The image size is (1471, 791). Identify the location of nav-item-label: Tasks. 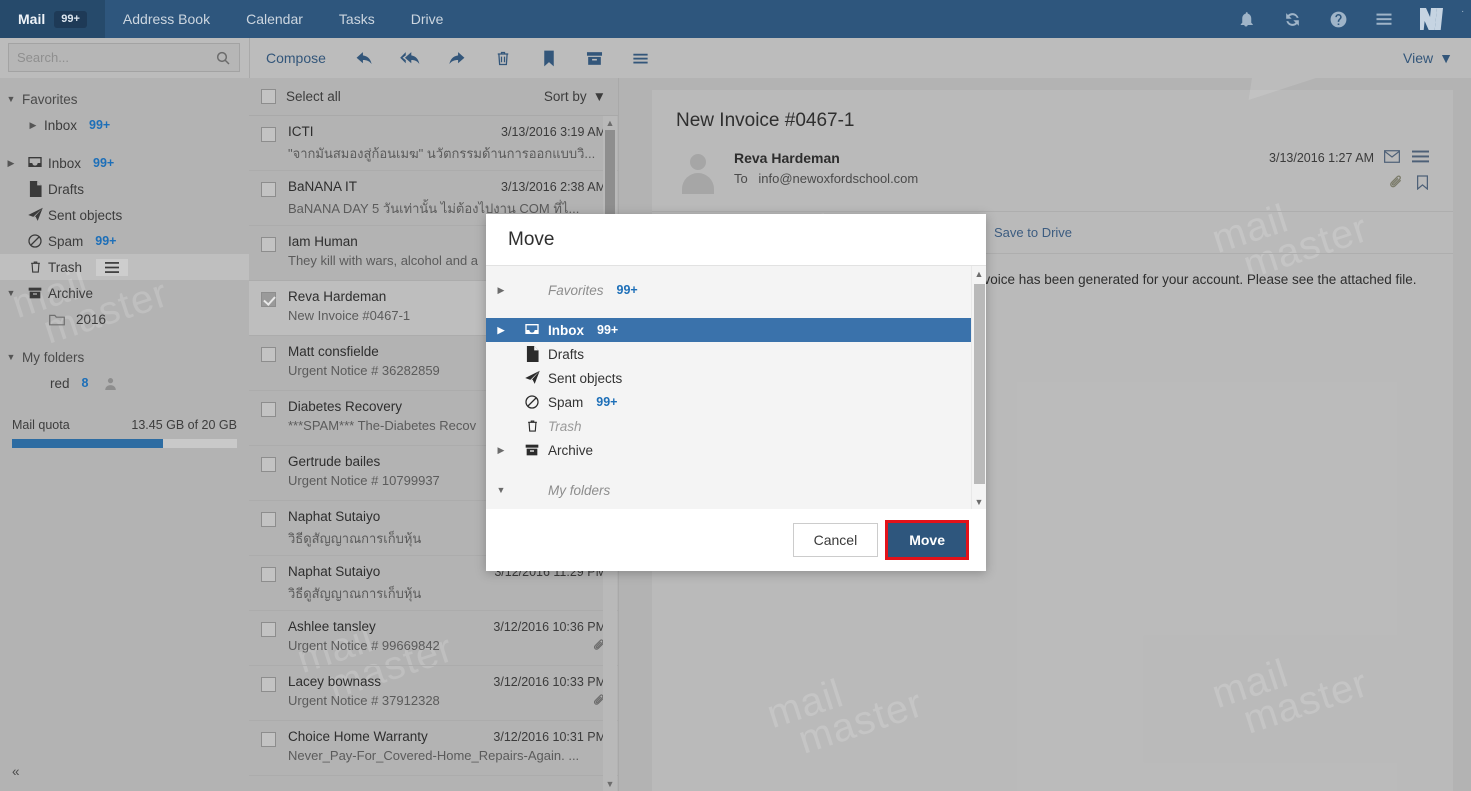
(356, 19).